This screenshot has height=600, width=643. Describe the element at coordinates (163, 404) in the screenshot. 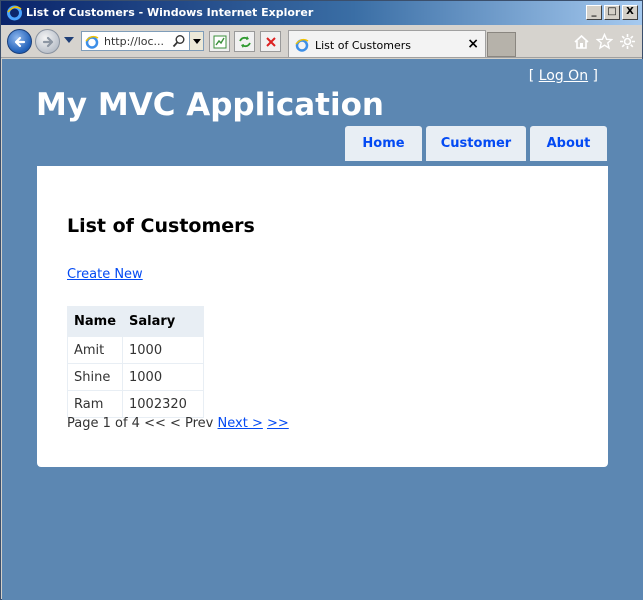

I see `cell-salary: 1002320` at that location.